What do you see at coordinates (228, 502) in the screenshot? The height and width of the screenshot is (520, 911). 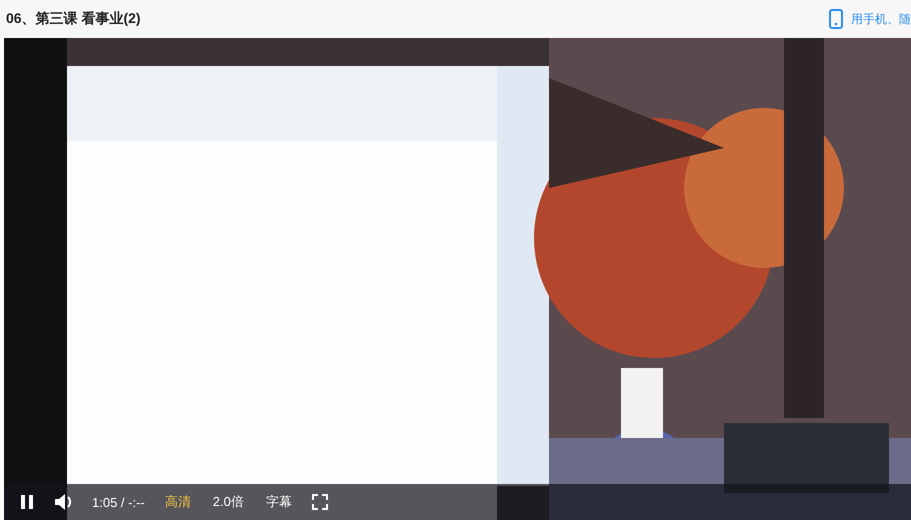 I see `speed-button: 2.0倍` at bounding box center [228, 502].